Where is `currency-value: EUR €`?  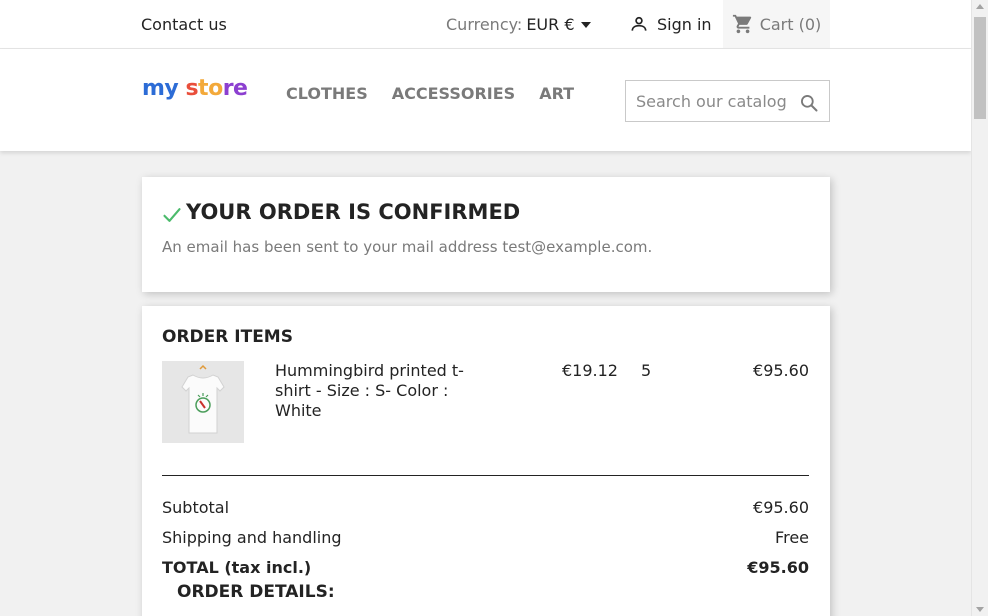
currency-value: EUR € is located at coordinates (550, 24).